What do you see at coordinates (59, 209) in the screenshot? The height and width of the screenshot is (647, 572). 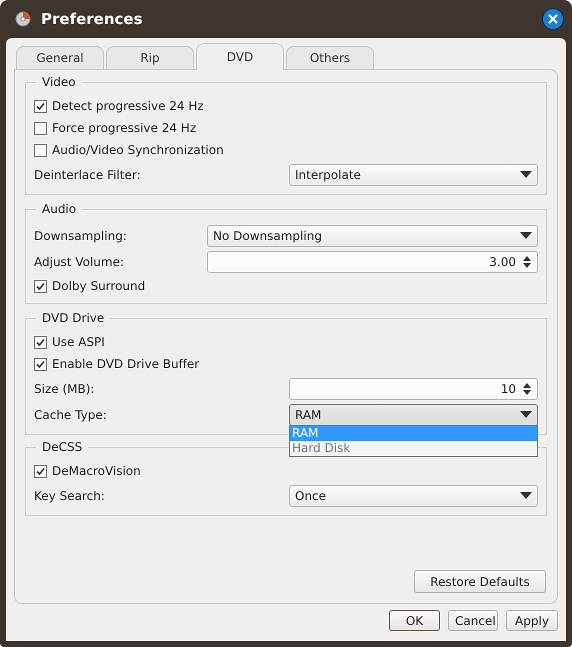 I see `group-title: Audio` at bounding box center [59, 209].